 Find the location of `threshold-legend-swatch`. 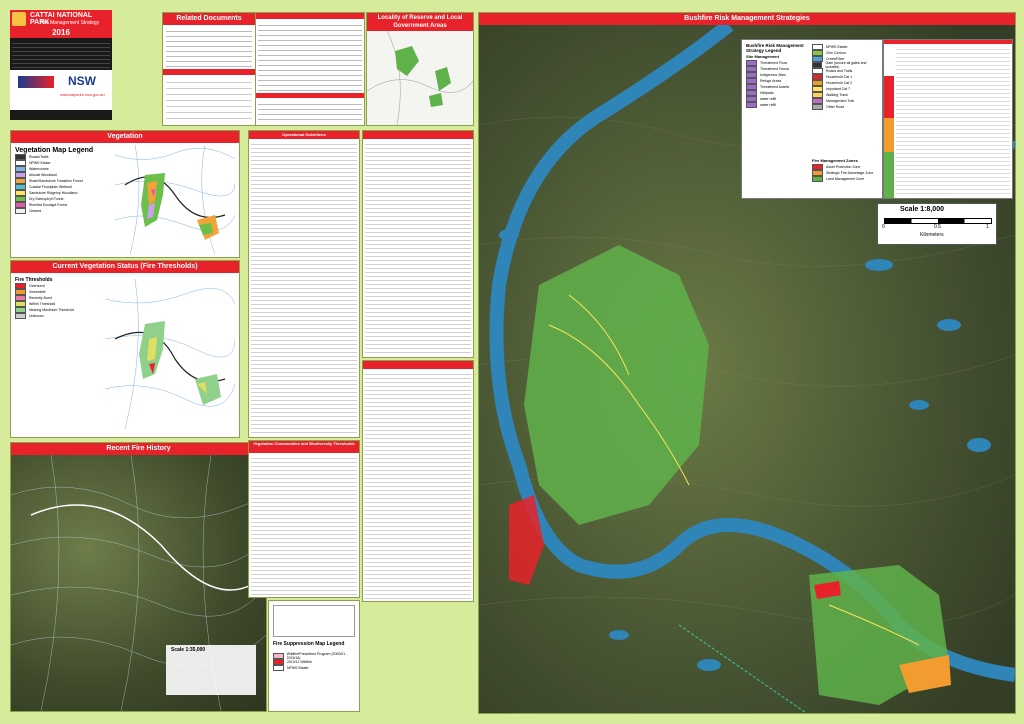

threshold-legend-swatch is located at coordinates (20, 316).